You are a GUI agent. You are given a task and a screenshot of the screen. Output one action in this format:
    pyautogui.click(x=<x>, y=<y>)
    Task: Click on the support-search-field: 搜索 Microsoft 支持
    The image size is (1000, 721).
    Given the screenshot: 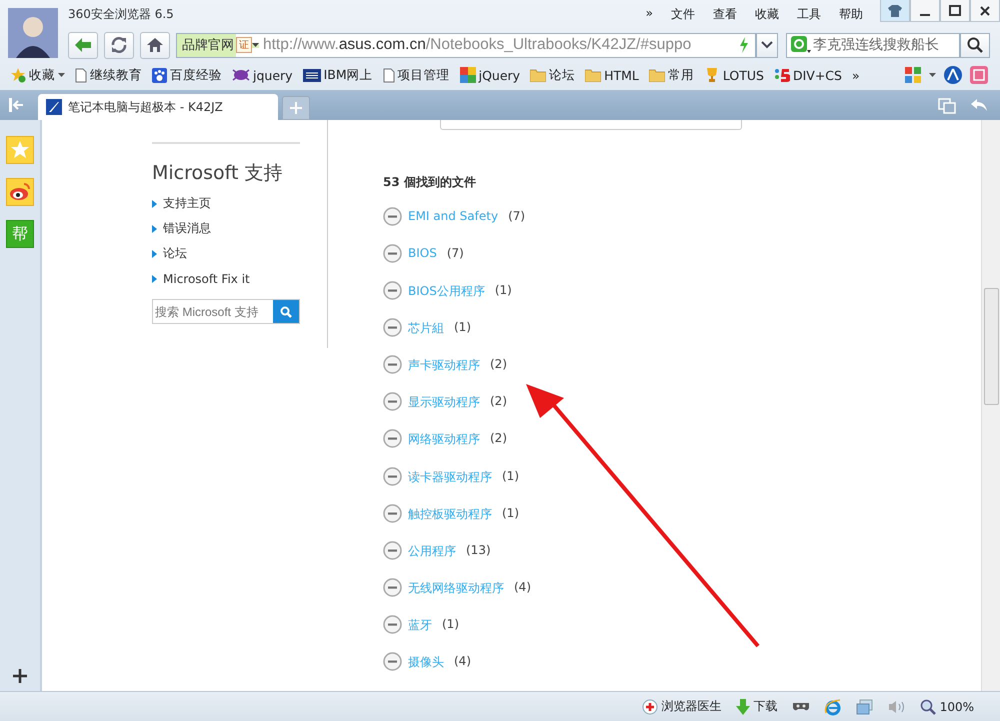 What is the action you would take?
    pyautogui.click(x=226, y=311)
    